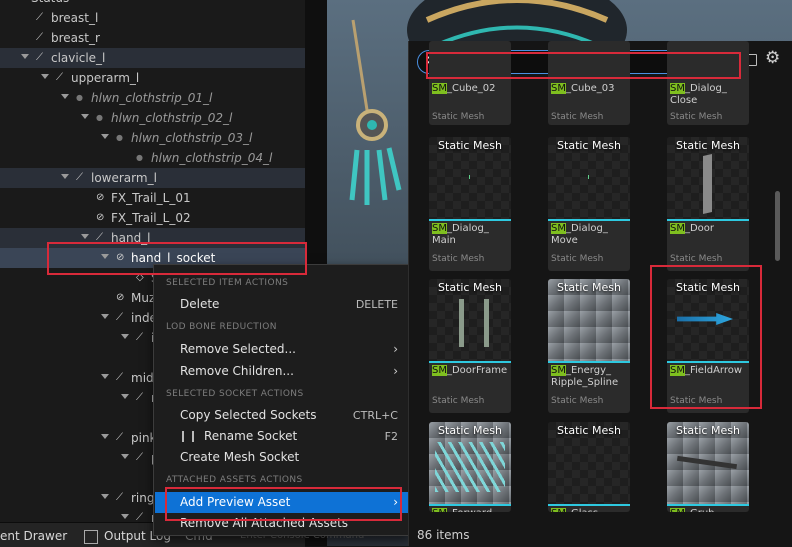  What do you see at coordinates (152, 4) in the screenshot?
I see `tree-row: ⟋Status` at bounding box center [152, 4].